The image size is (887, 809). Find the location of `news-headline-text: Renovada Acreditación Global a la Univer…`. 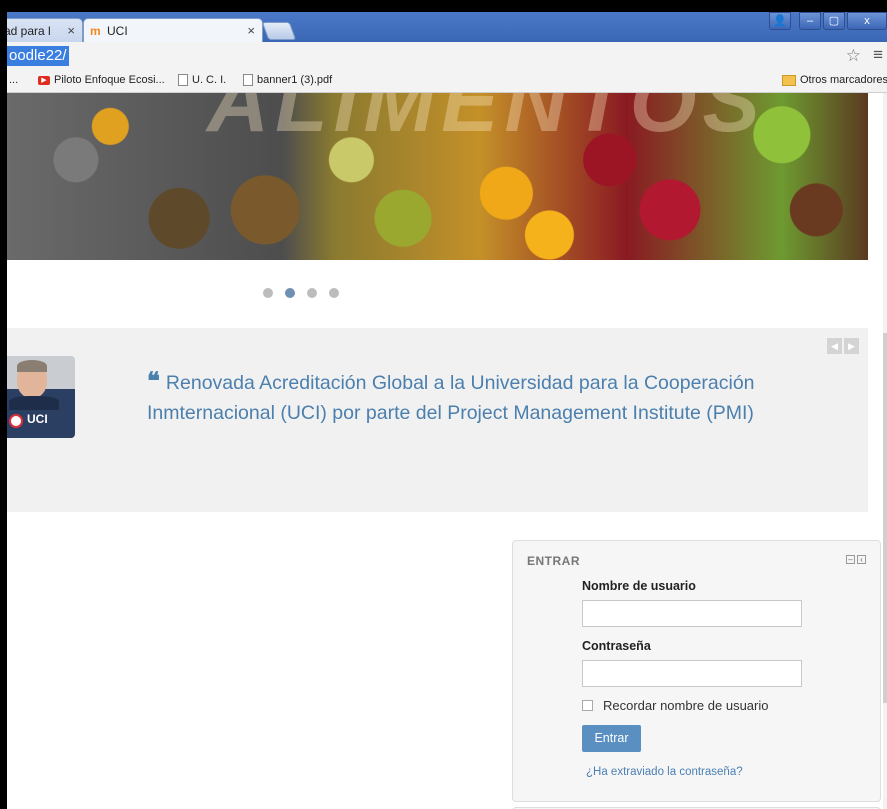

news-headline-text: Renovada Acreditación Global a la Univer… is located at coordinates (451, 398).